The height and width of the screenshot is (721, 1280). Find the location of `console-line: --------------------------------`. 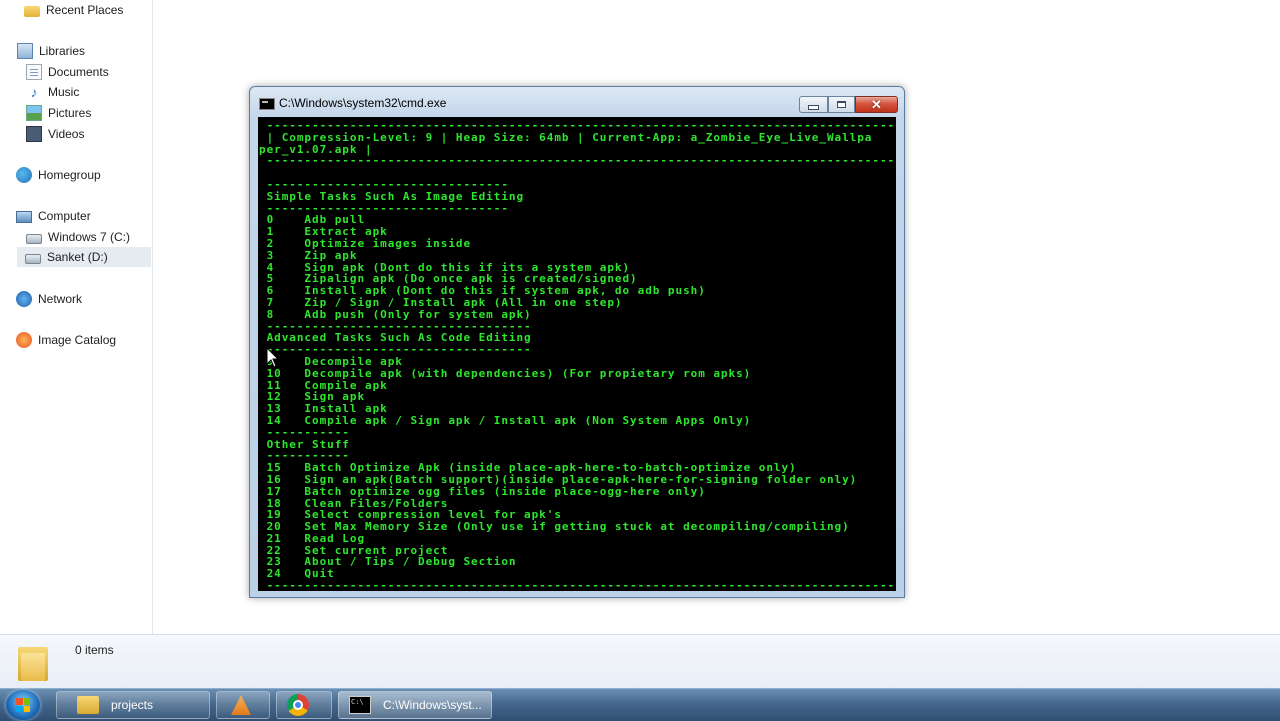

console-line: -------------------------------- is located at coordinates (384, 184).